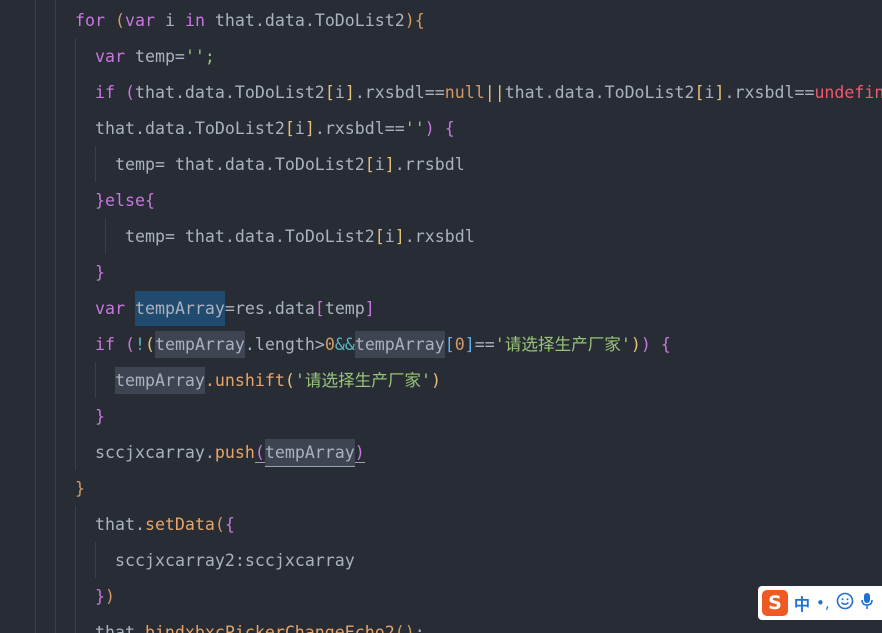 The height and width of the screenshot is (633, 882). Describe the element at coordinates (194, 20) in the screenshot. I see `code-token: in` at that location.